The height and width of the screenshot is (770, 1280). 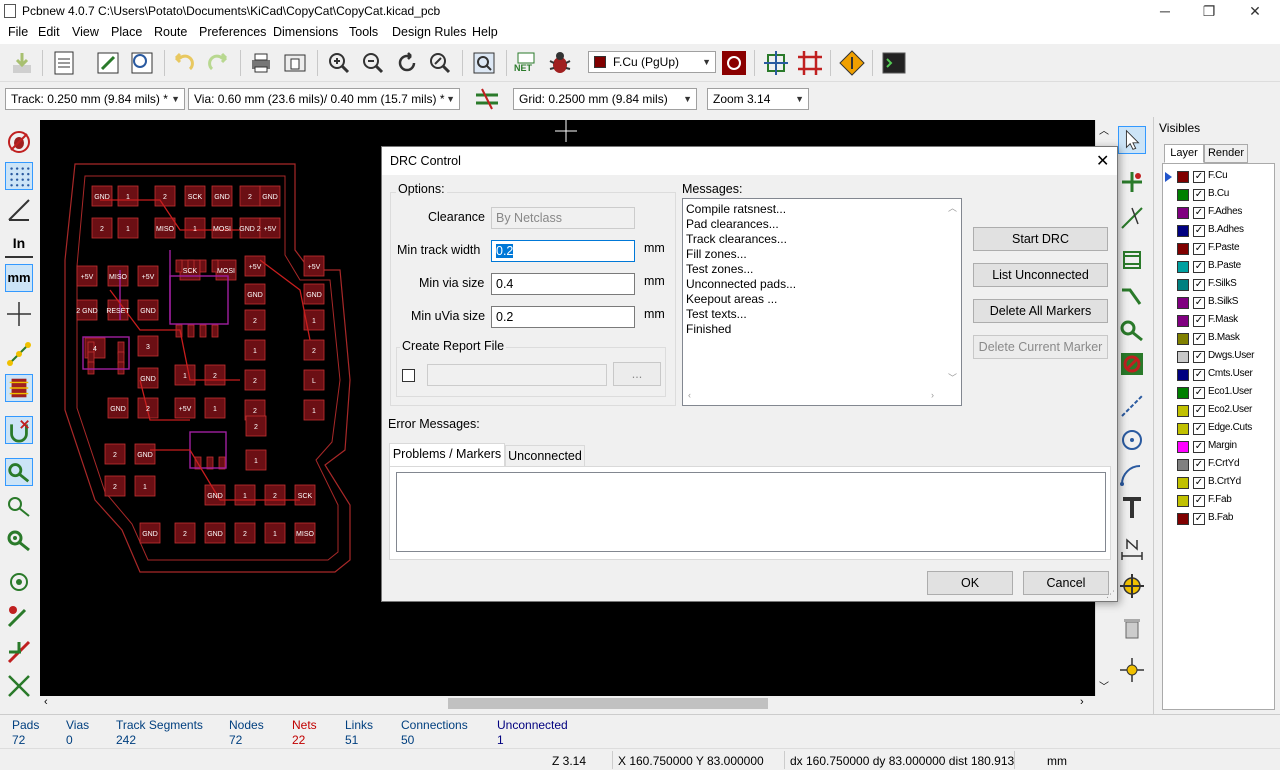 I want to click on layer-row: ✓ B.Paste, so click(x=1219, y=267).